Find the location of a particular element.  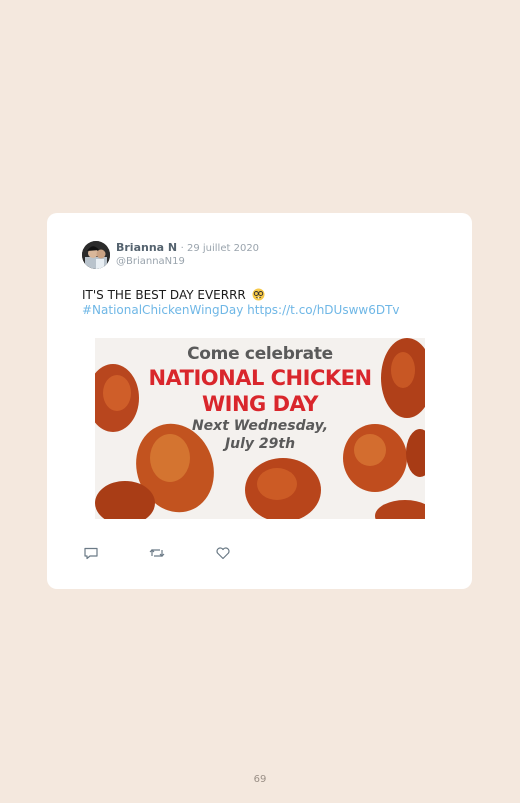

media-line-3: WING DAY is located at coordinates (260, 404).